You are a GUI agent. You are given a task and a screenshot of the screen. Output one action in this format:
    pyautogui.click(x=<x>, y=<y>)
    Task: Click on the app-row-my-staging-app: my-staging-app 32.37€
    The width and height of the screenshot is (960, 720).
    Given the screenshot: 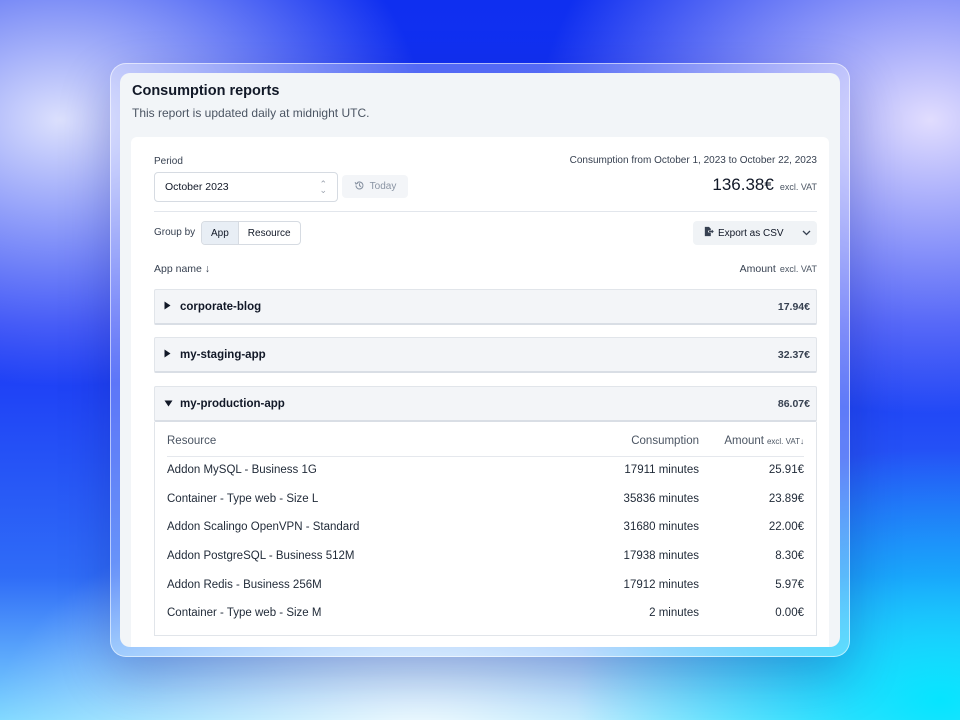 What is the action you would take?
    pyautogui.click(x=485, y=355)
    